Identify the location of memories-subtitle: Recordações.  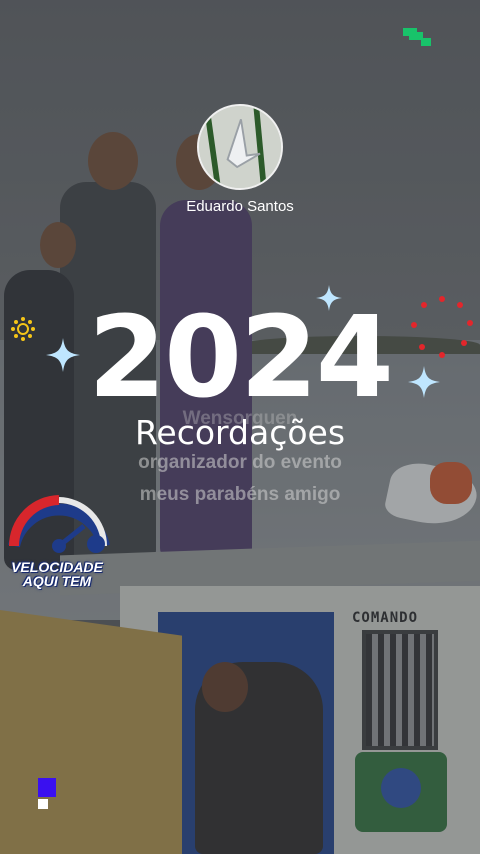
(240, 432).